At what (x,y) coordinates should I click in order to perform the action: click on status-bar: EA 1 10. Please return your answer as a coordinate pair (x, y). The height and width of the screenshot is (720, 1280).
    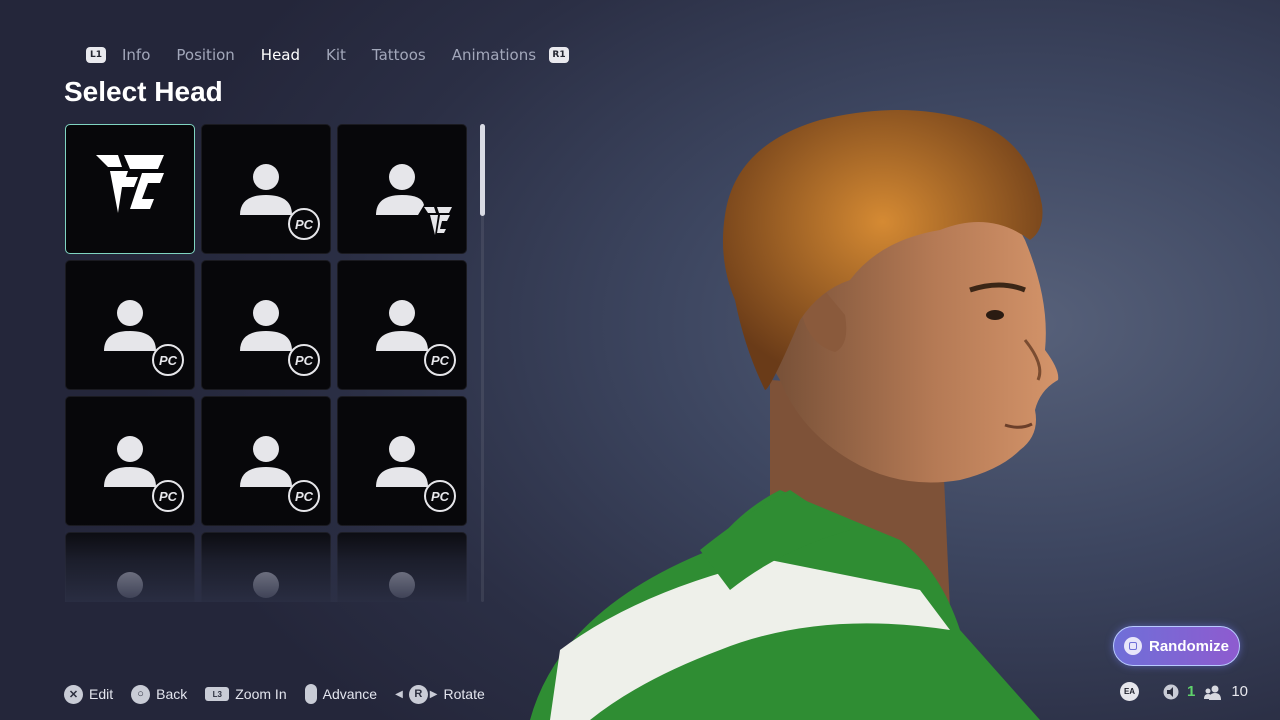
    Looking at the image, I should click on (1184, 691).